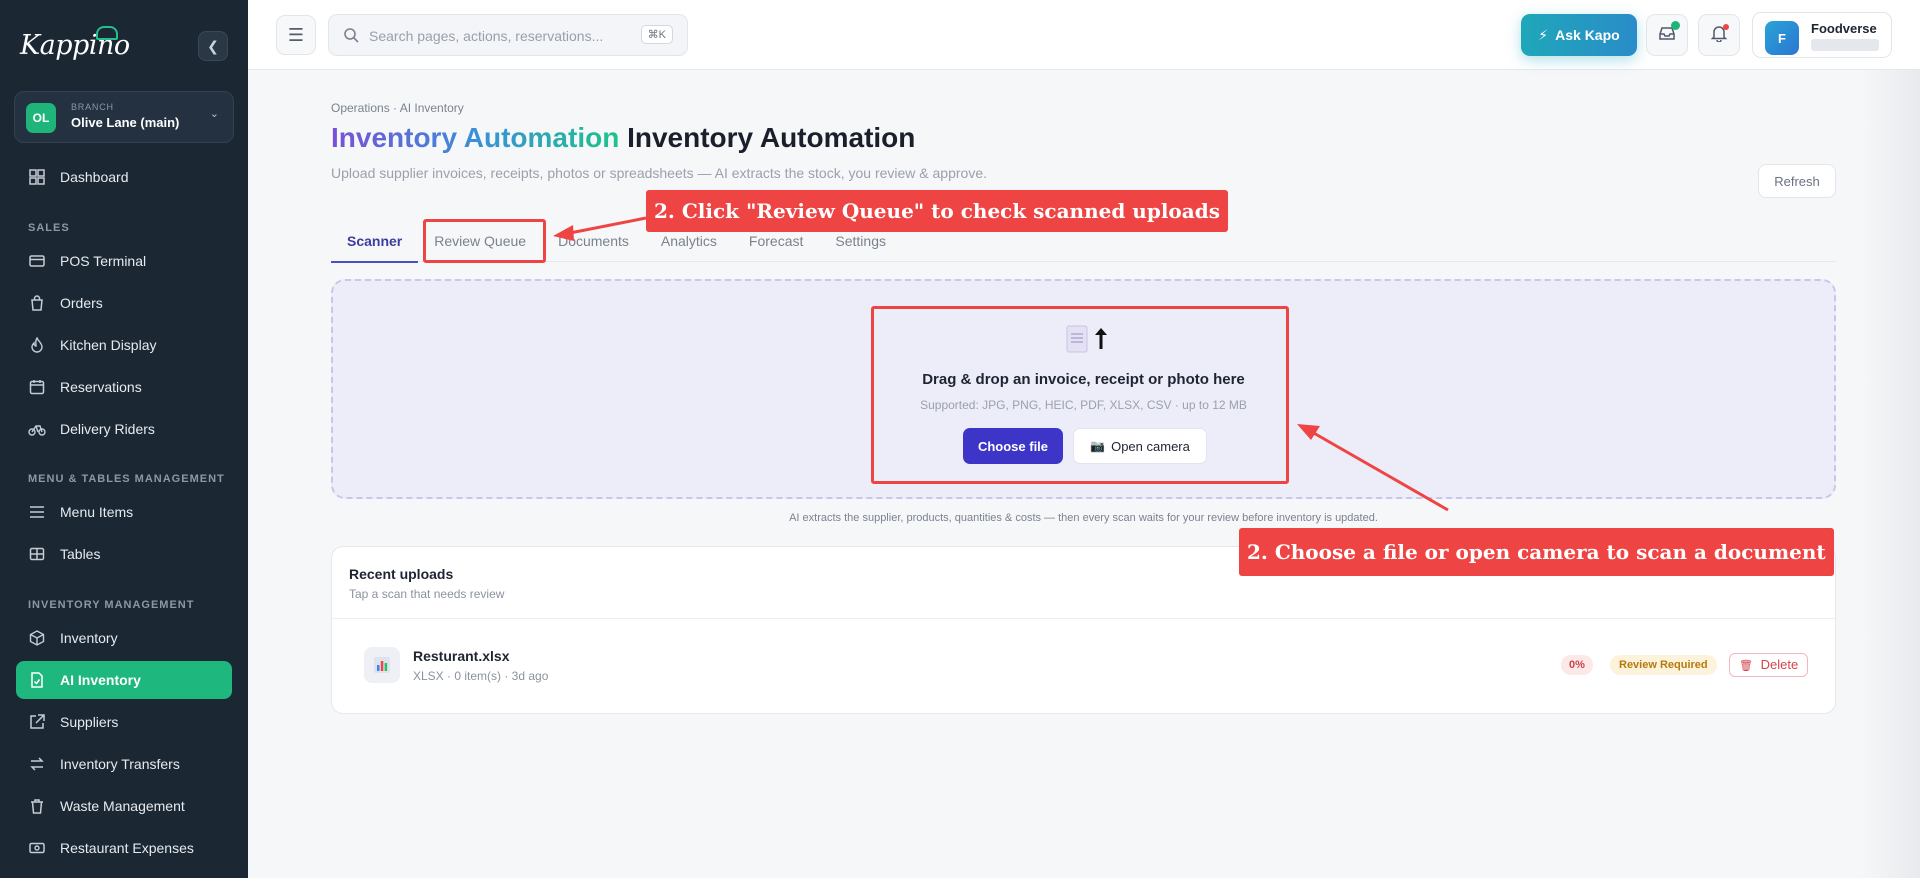 This screenshot has height=878, width=1920. I want to click on arrowhead-upload, so click(1308, 432).